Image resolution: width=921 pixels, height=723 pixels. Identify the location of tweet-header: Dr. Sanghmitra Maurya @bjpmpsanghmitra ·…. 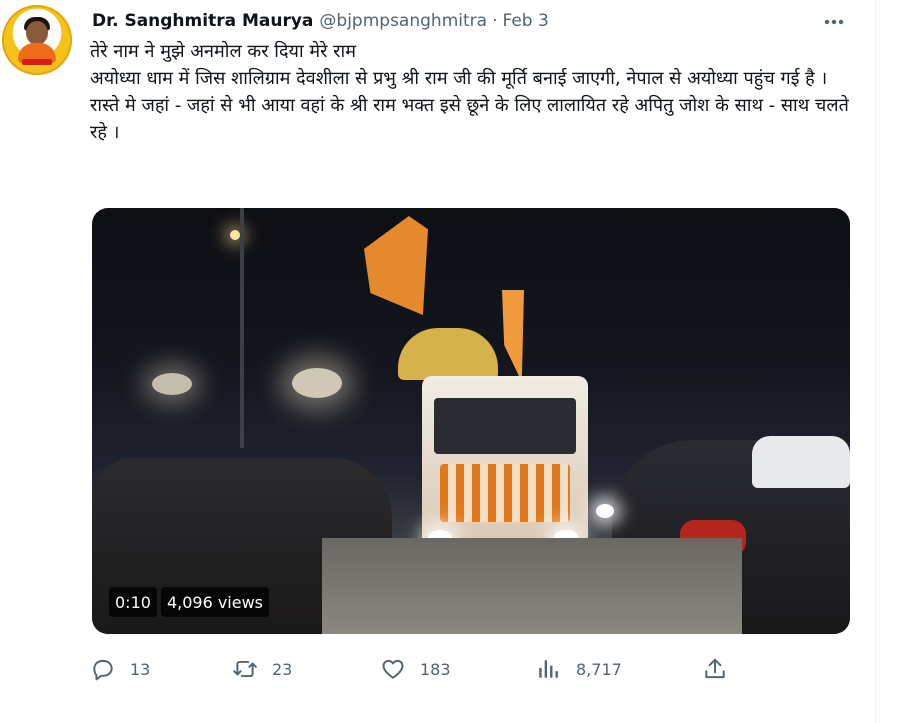
(320, 21).